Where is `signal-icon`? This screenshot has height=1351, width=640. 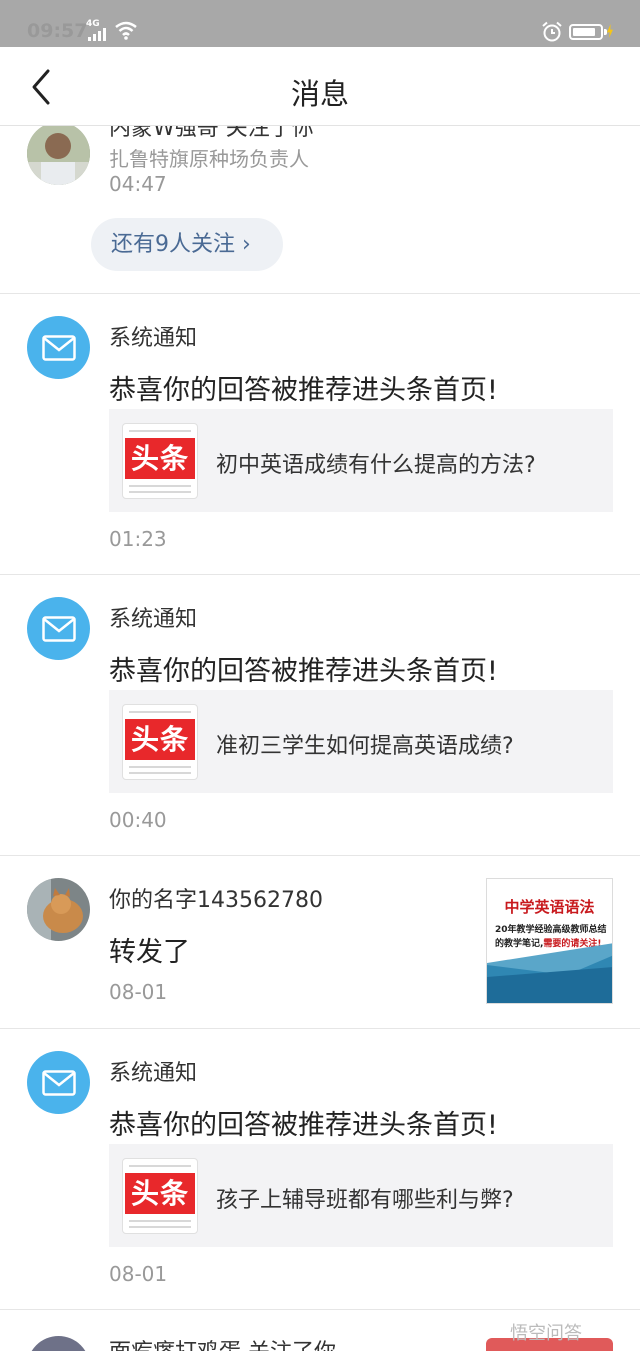
signal-icon is located at coordinates (97, 34).